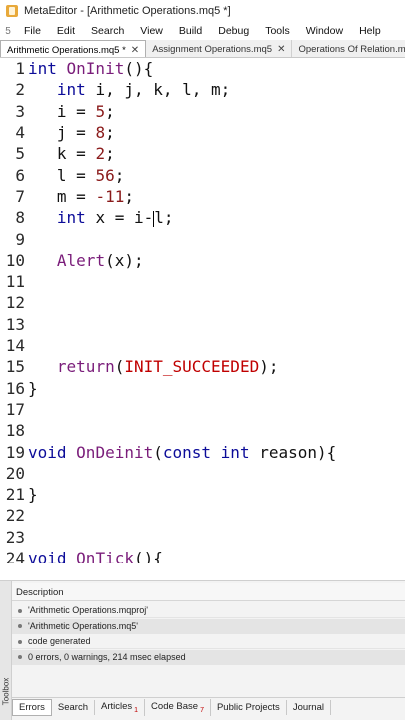 The image size is (405, 720). I want to click on line-number: 17, so click(15, 409).